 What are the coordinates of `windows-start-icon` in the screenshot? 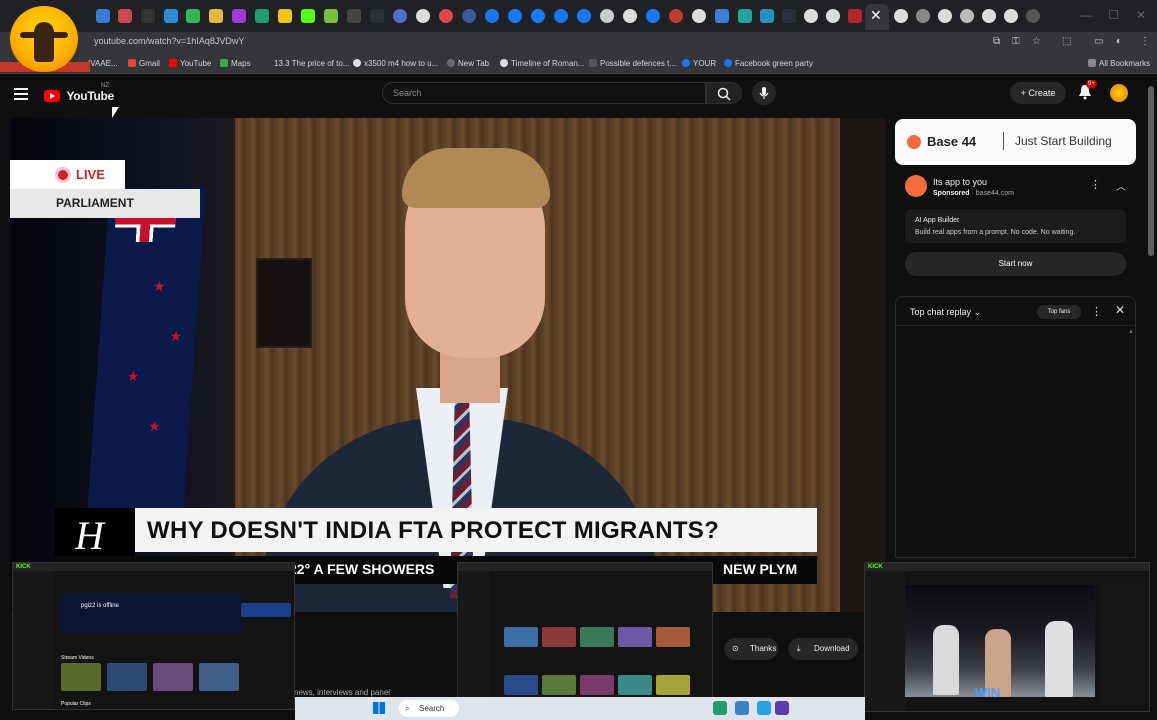 It's located at (379, 708).